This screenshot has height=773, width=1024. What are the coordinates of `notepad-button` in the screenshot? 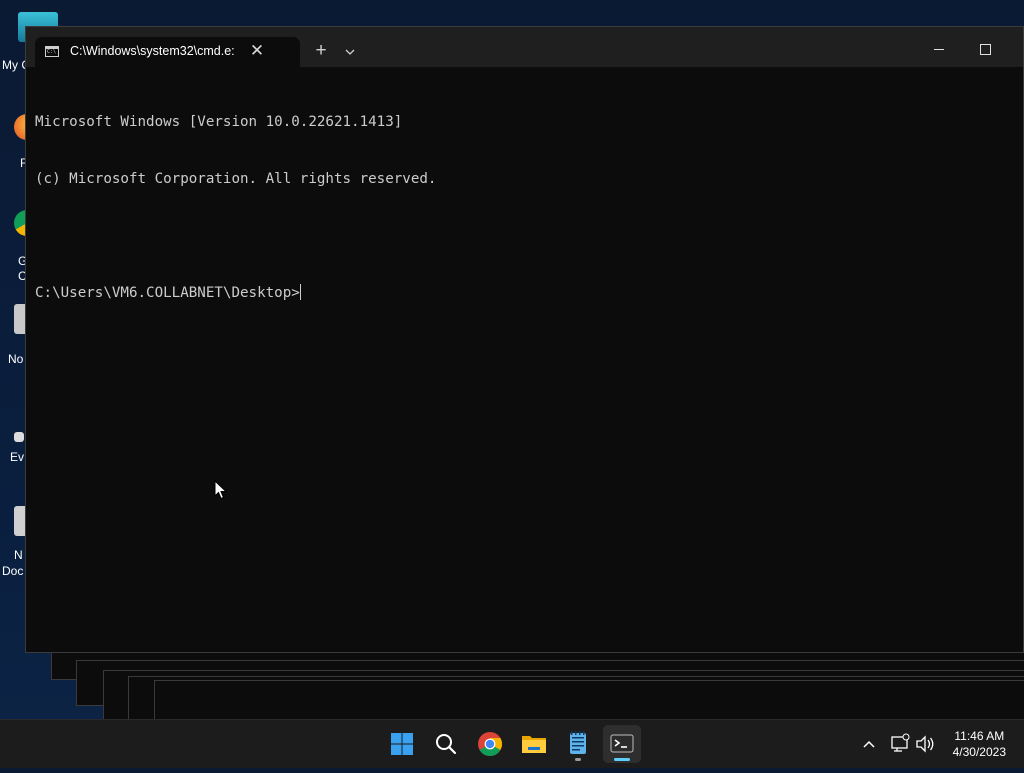 It's located at (578, 744).